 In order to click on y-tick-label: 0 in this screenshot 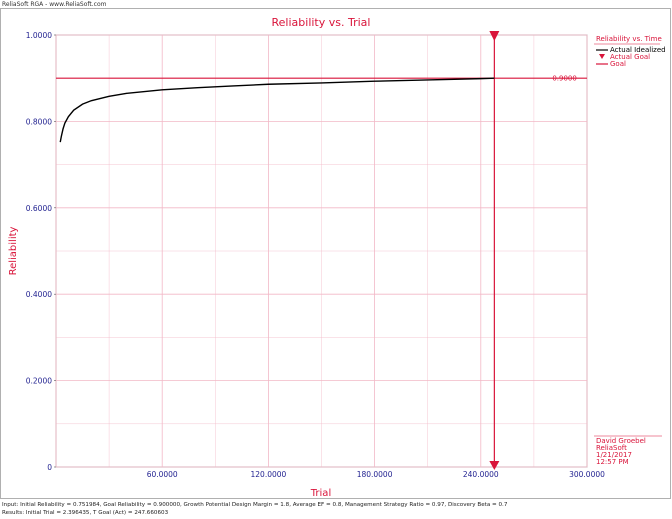, I will do `click(49, 467)`.